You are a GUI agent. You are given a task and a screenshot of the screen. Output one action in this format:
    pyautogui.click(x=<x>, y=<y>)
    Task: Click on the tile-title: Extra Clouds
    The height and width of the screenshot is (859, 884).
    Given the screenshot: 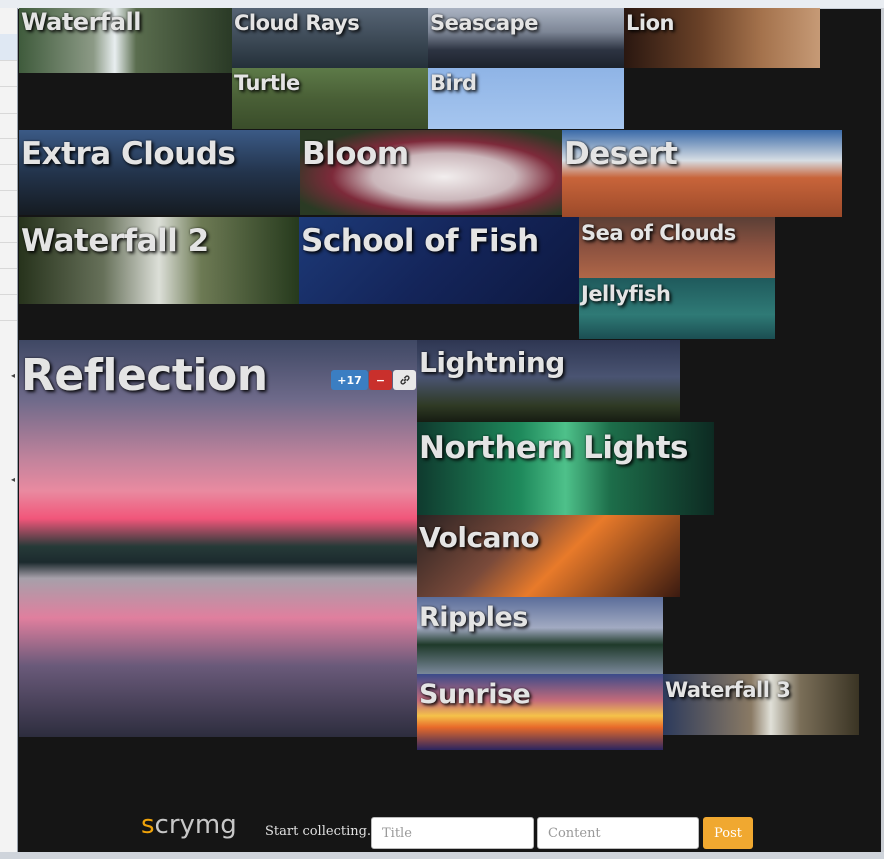 What is the action you would take?
    pyautogui.click(x=128, y=154)
    